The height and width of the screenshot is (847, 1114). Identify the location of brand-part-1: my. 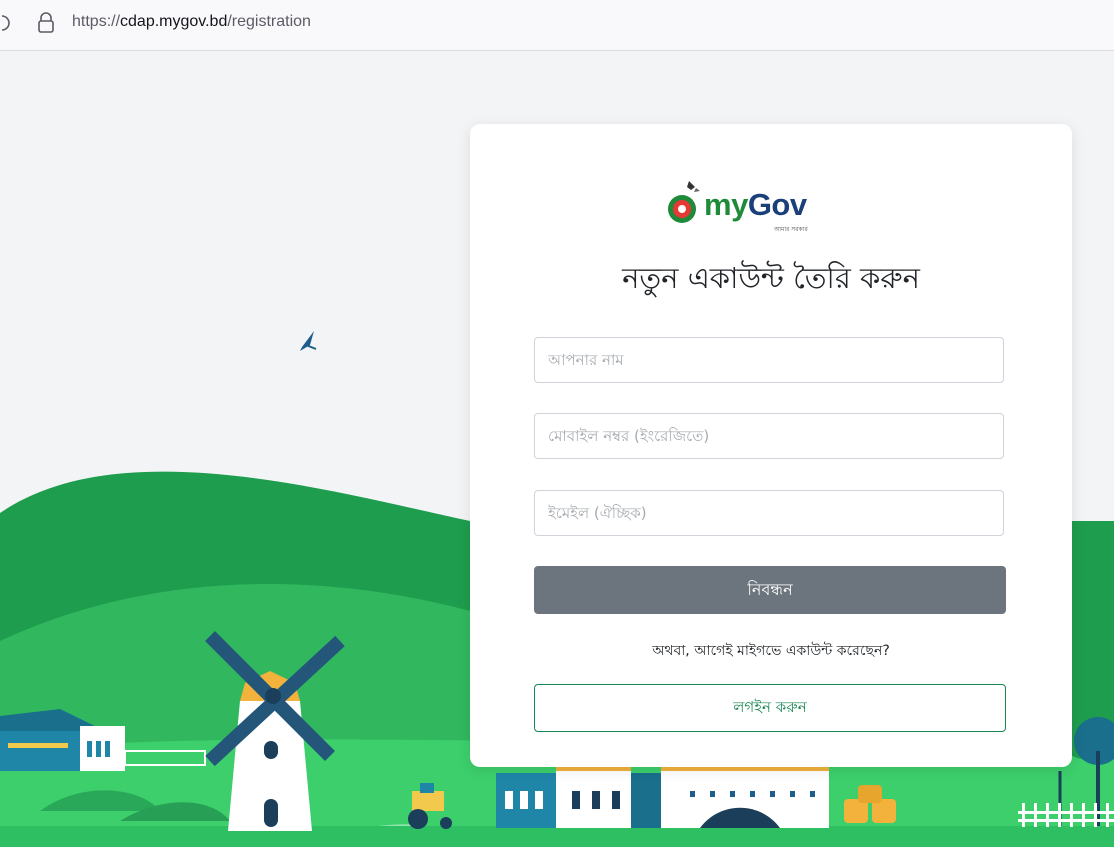
(726, 204).